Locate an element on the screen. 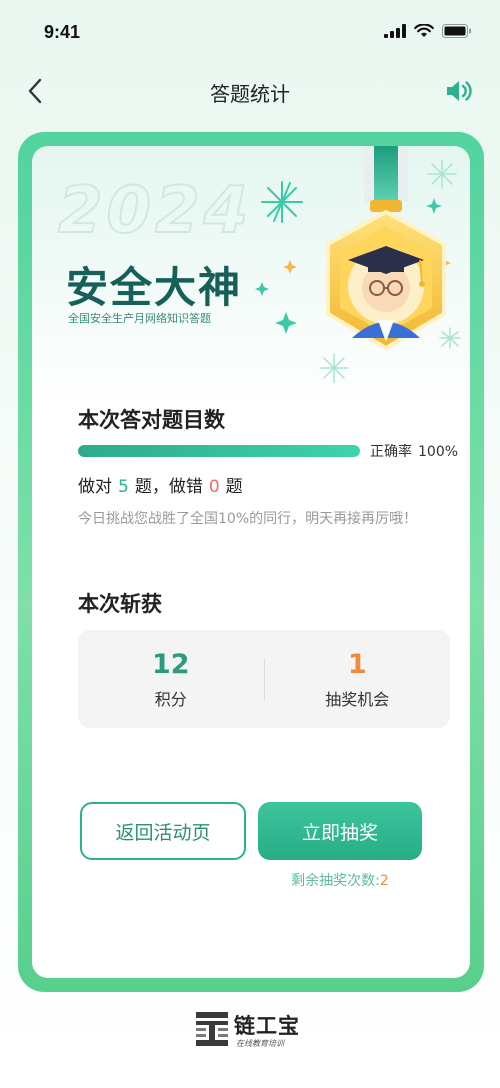 Image resolution: width=500 pixels, height=1088 pixels. answer-counts: 做对 5 题，做错 0 题 is located at coordinates (160, 484).